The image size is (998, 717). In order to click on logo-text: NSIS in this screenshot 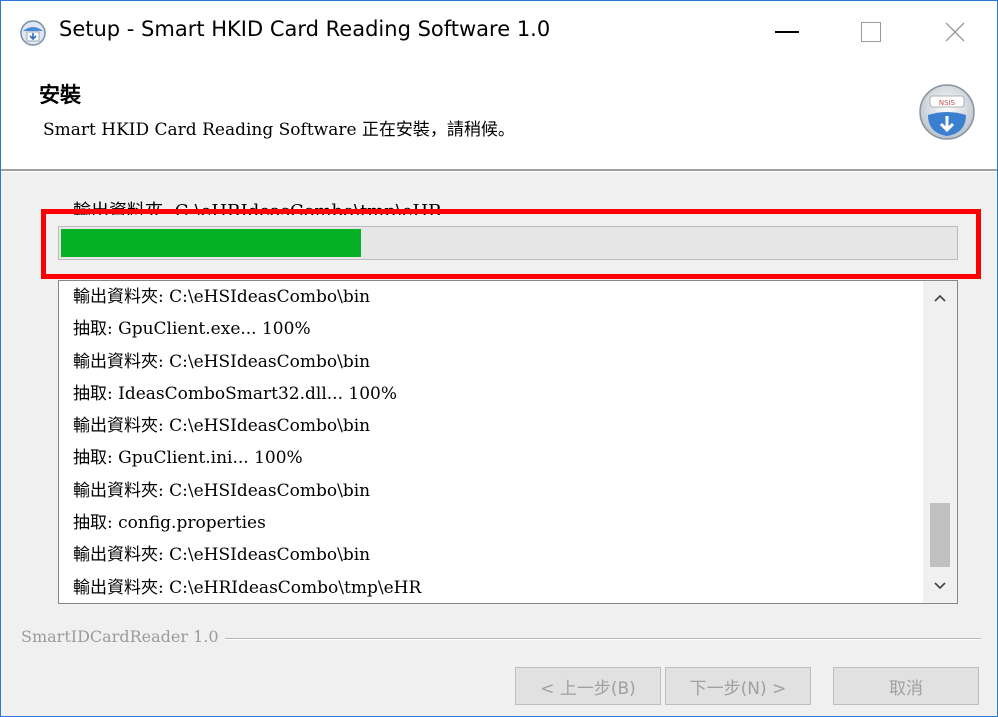, I will do `click(947, 103)`.